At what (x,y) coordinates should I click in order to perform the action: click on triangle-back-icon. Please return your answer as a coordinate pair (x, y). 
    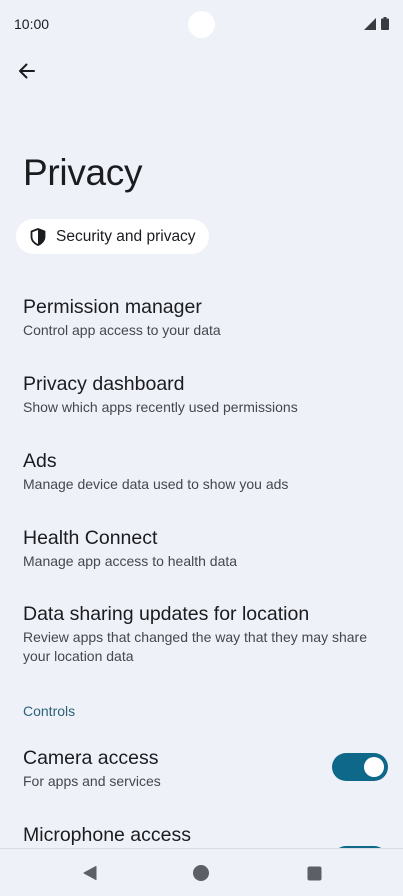
    Looking at the image, I should click on (90, 873).